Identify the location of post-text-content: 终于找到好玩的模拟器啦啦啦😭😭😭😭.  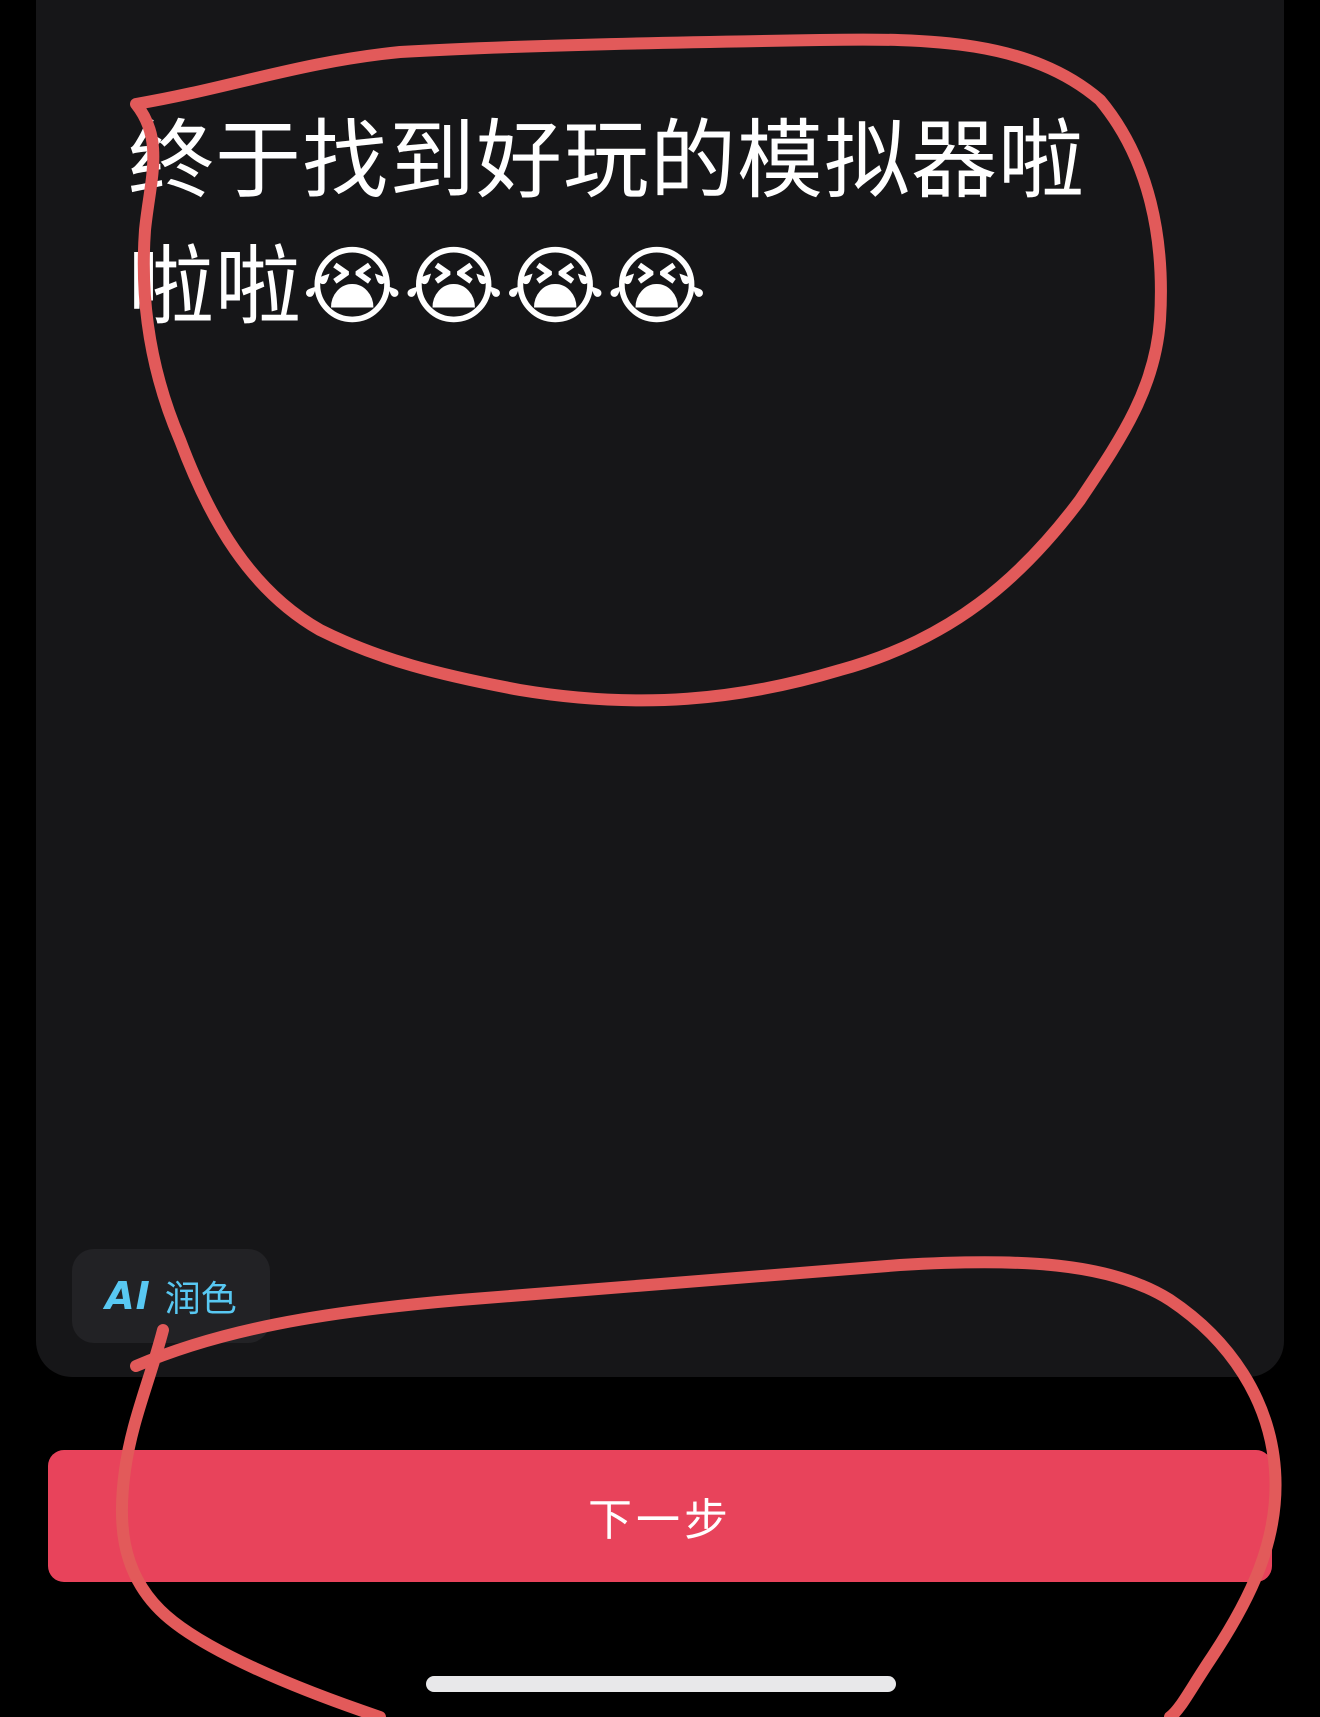
(633, 224).